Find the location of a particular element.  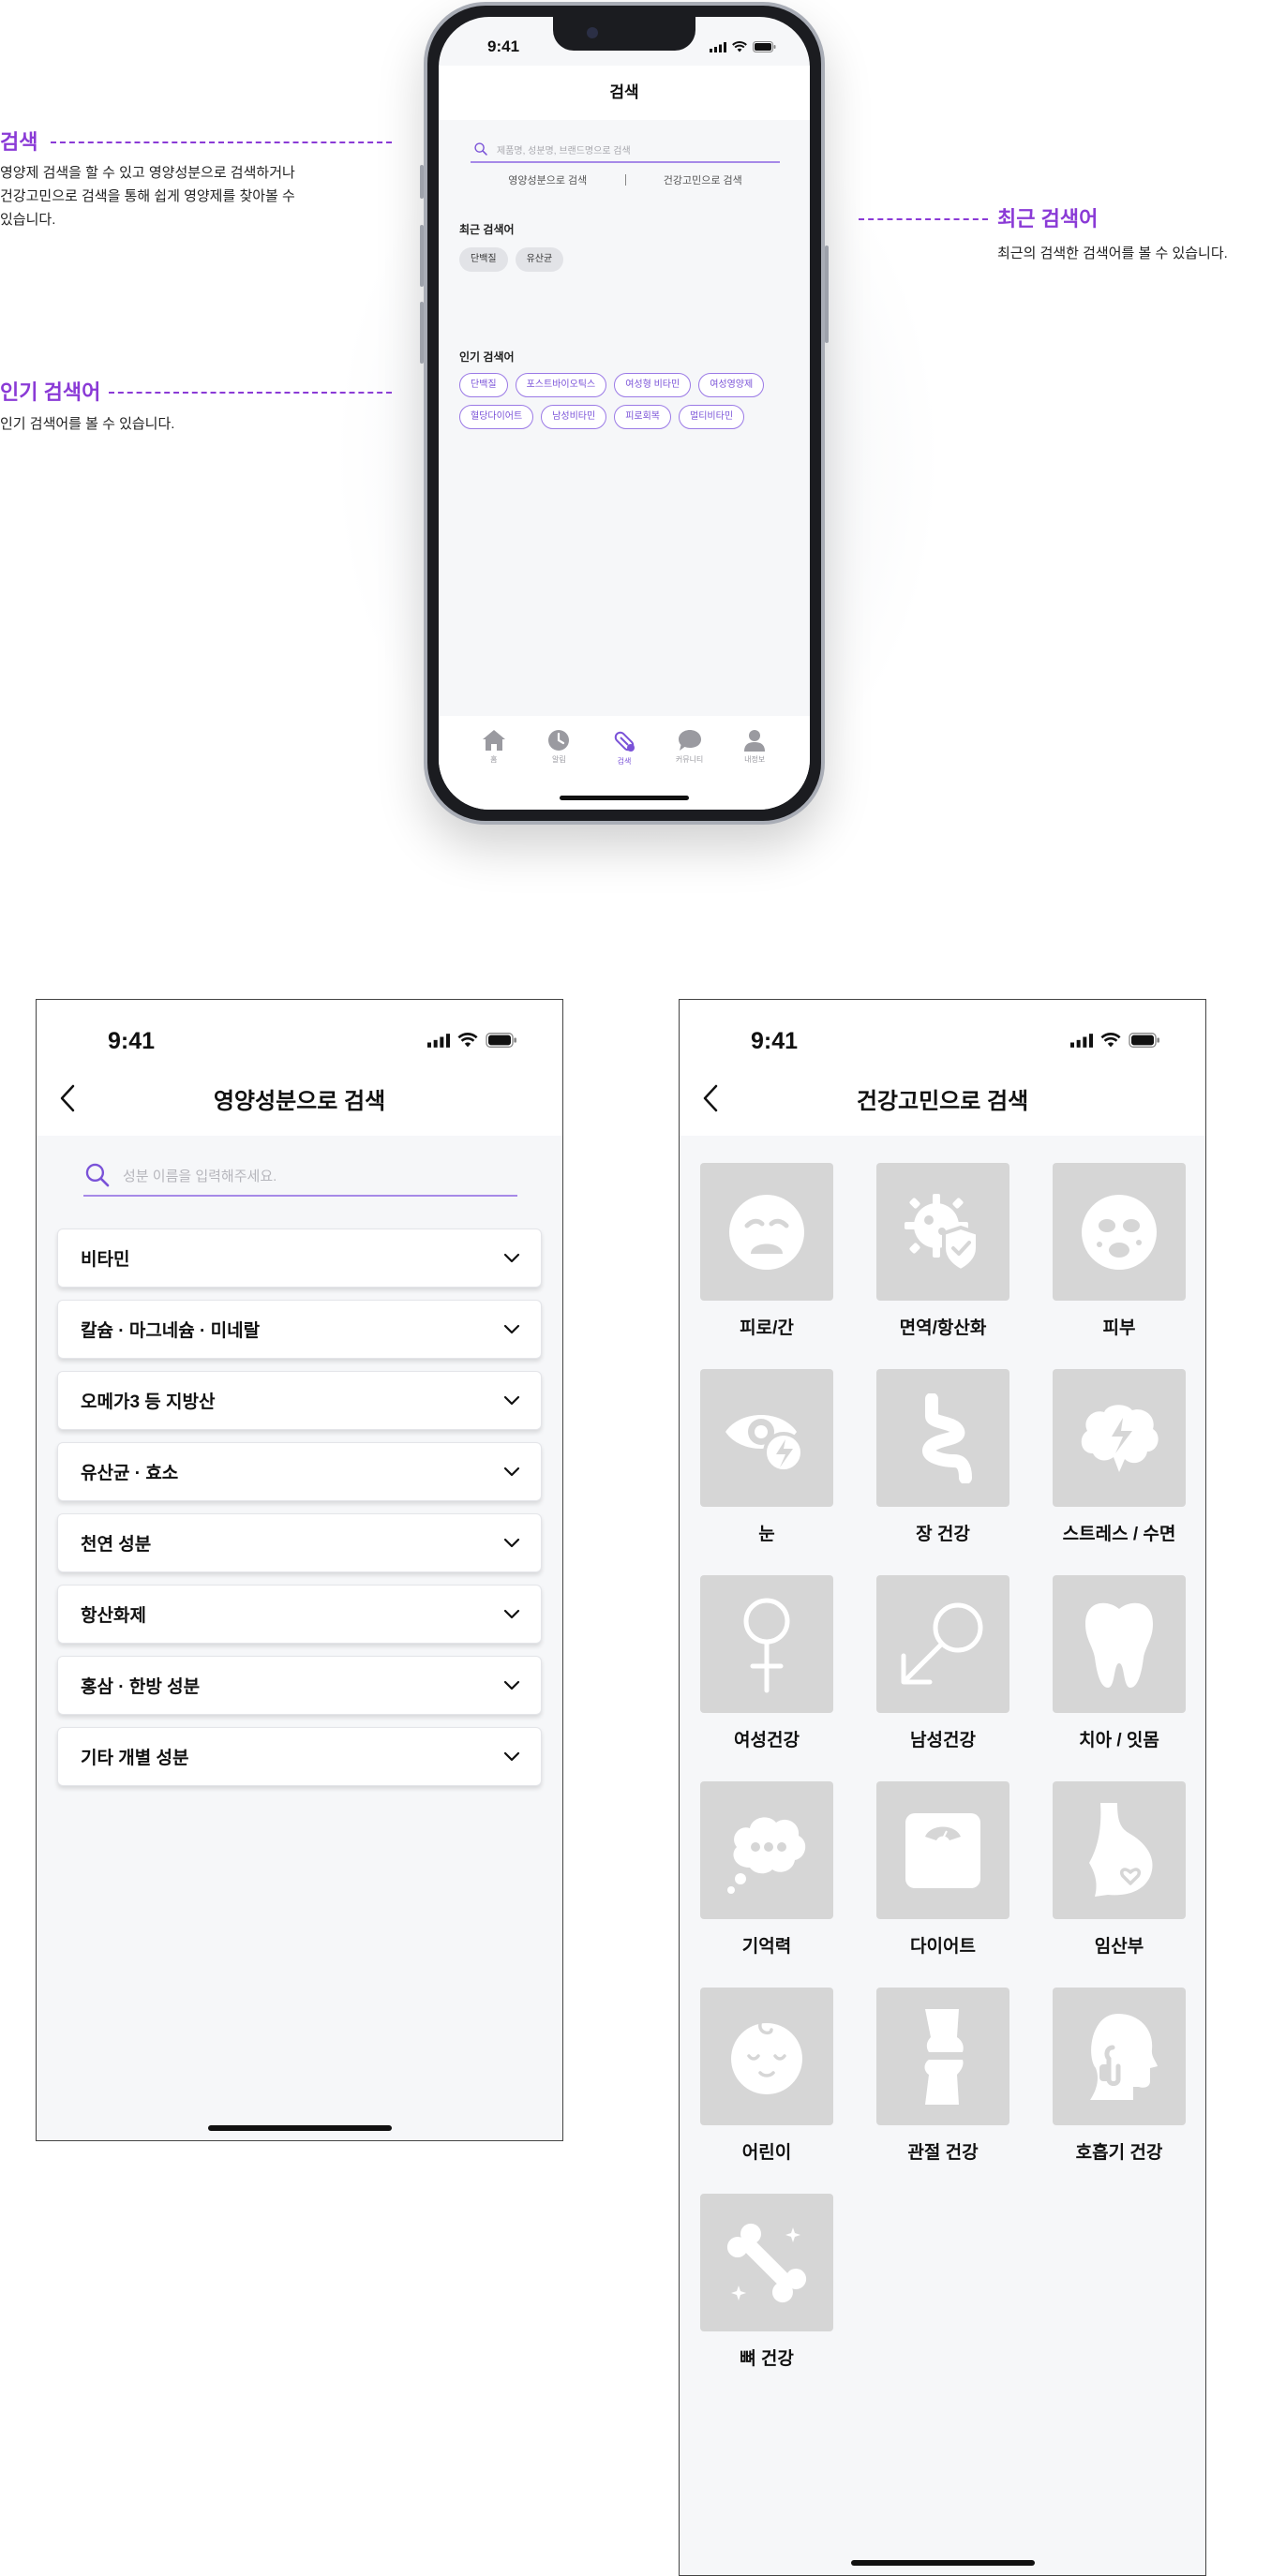

category-label: 뼈 건강 is located at coordinates (767, 2359).